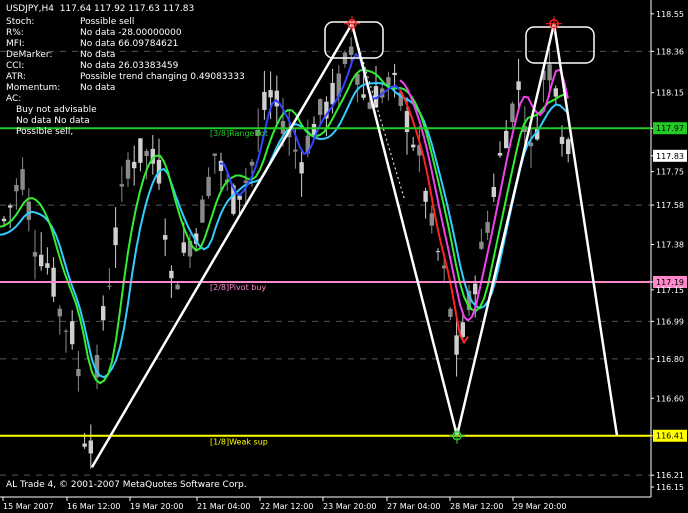 The image size is (688, 513). What do you see at coordinates (670, 14) in the screenshot?
I see `price-tick-label: 118.55` at bounding box center [670, 14].